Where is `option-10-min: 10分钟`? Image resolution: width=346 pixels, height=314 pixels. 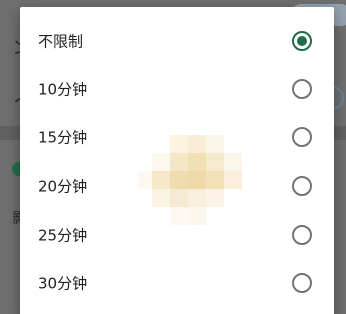
option-10-min: 10分钟 is located at coordinates (177, 89).